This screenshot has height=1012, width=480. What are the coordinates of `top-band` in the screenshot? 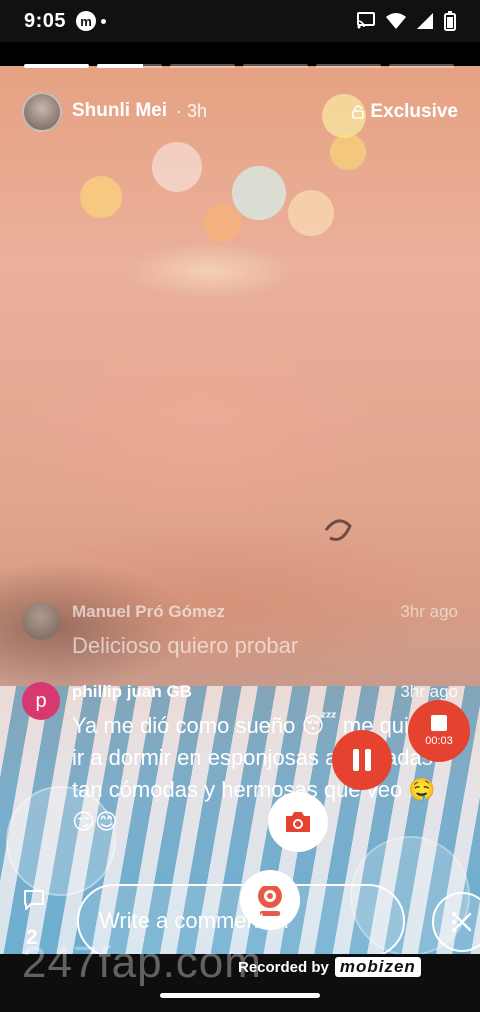 It's located at (240, 54).